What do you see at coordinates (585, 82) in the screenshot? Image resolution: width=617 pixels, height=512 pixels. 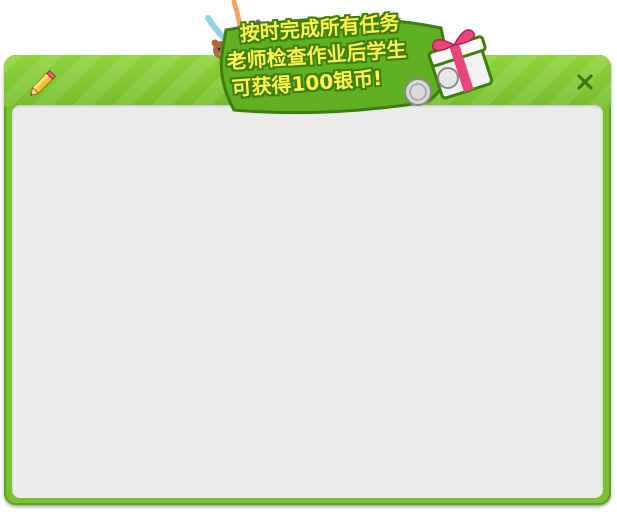 I see `close-icon` at bounding box center [585, 82].